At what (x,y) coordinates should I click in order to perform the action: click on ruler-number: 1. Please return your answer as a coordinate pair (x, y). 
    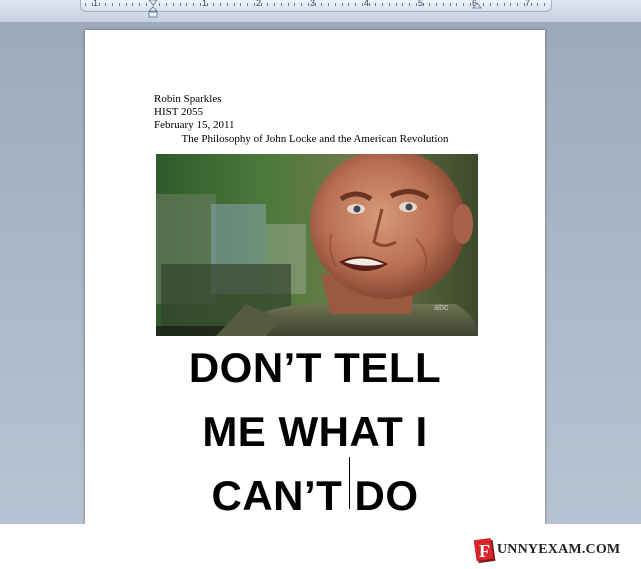
    Looking at the image, I should click on (96, 4).